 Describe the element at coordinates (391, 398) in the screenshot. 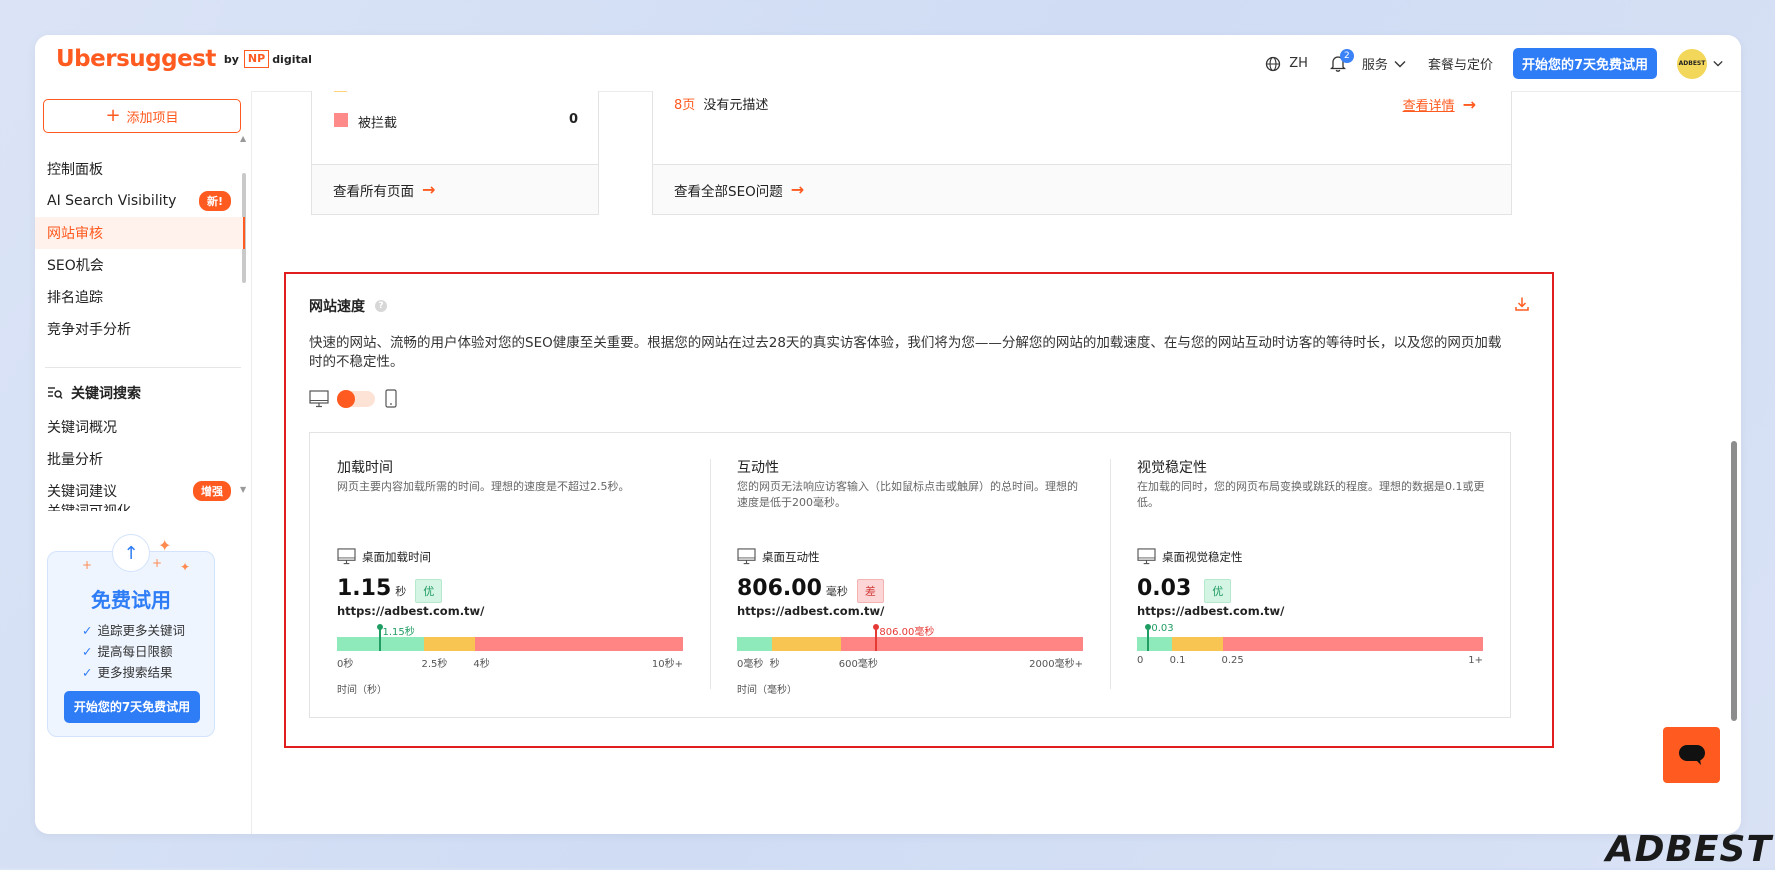

I see `mobile-icon` at that location.